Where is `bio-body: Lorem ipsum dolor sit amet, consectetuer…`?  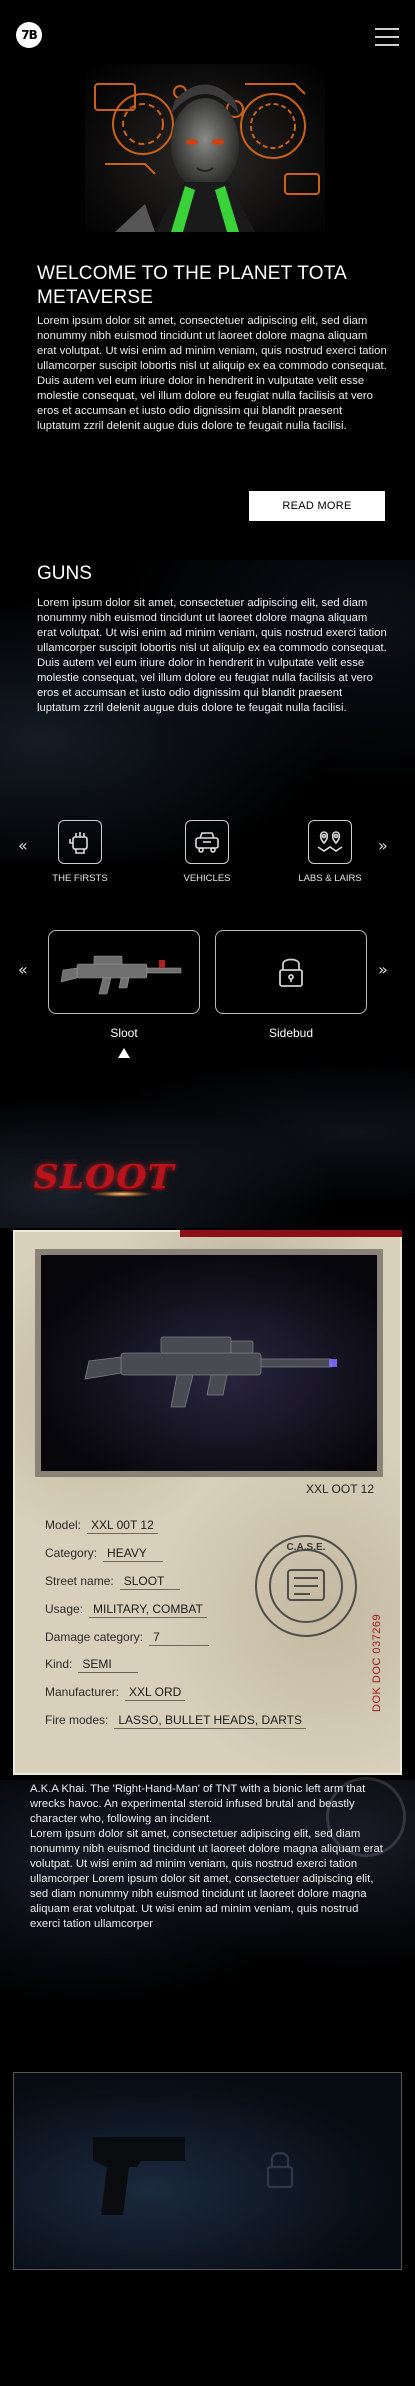 bio-body: Lorem ipsum dolor sit amet, consectetuer… is located at coordinates (206, 1879).